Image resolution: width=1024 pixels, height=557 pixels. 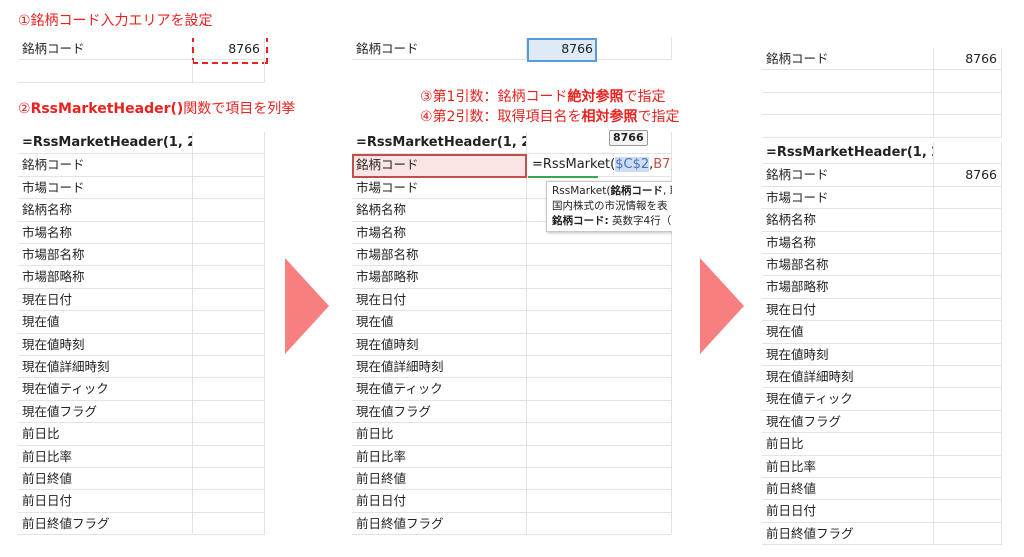 What do you see at coordinates (968, 175) in the screenshot?
I see `value-cell: 8766` at bounding box center [968, 175].